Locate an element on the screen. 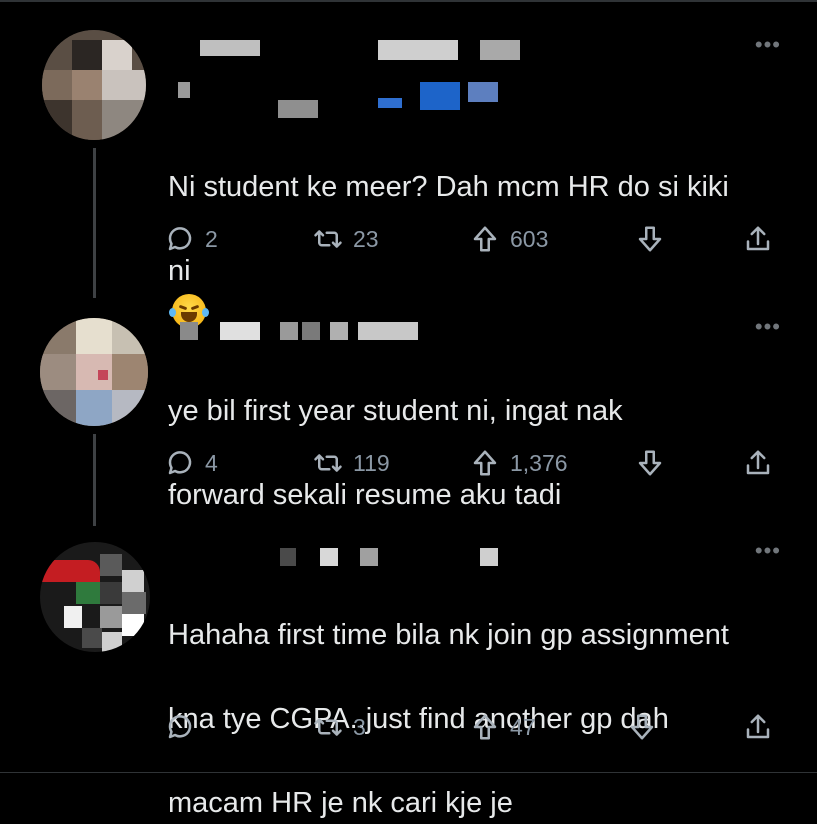 This screenshot has height=824, width=817. reply-count: 2 is located at coordinates (211, 238).